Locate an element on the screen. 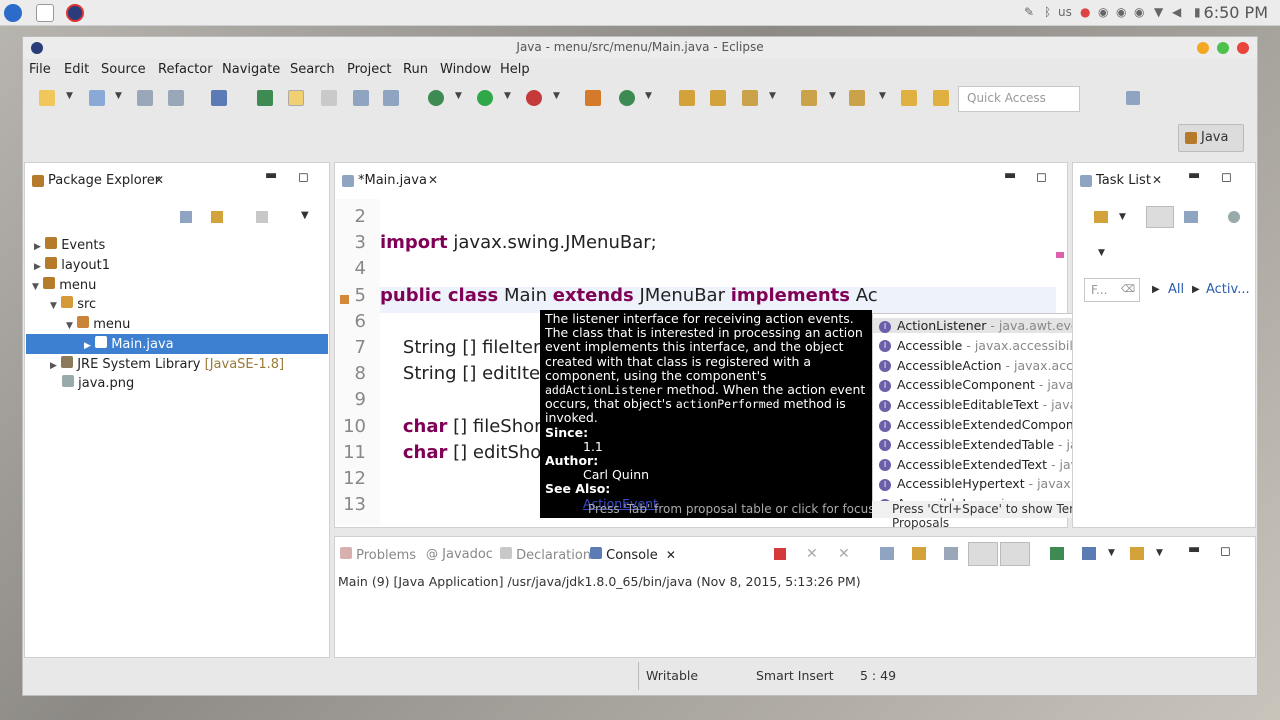 Image resolution: width=1280 pixels, height=720 pixels. volume-icon: ◀ is located at coordinates (1176, 12).